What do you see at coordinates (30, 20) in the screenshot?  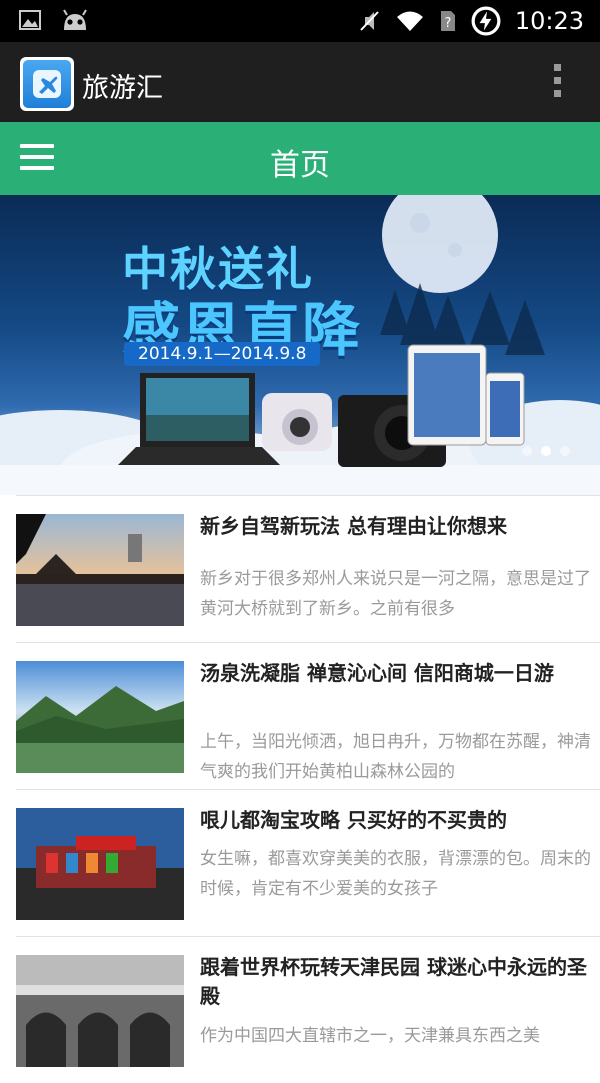 I see `image-icon` at bounding box center [30, 20].